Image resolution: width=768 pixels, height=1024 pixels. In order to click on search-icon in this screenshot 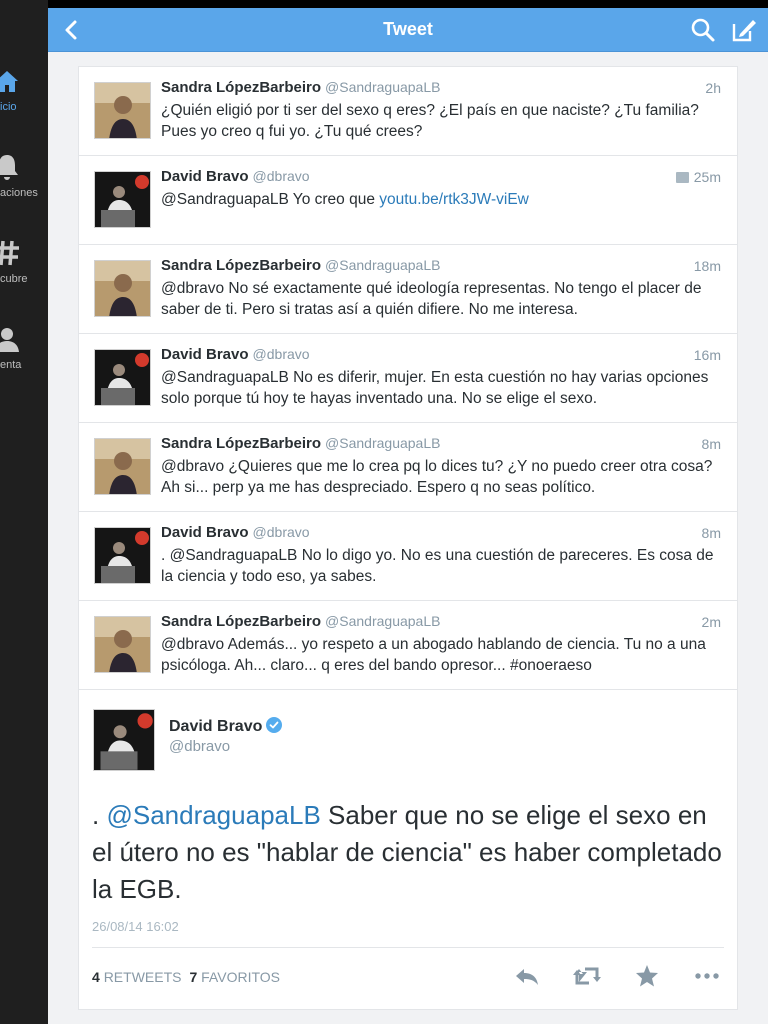, I will do `click(703, 30)`.